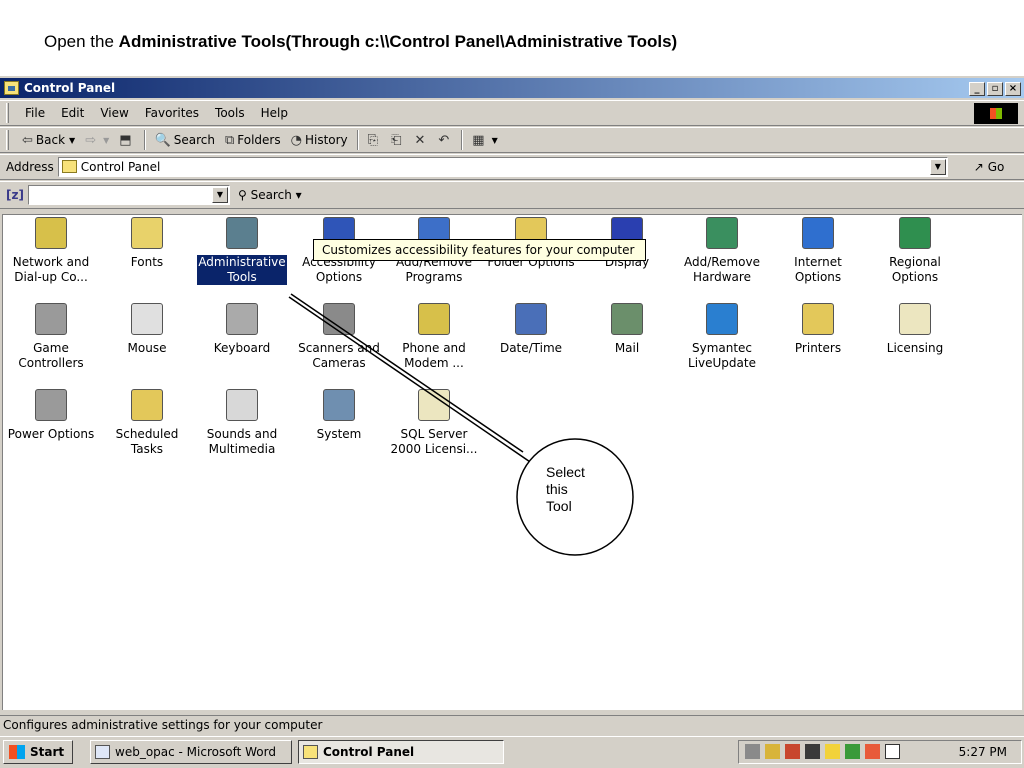  I want to click on menu-view: View, so click(114, 113).